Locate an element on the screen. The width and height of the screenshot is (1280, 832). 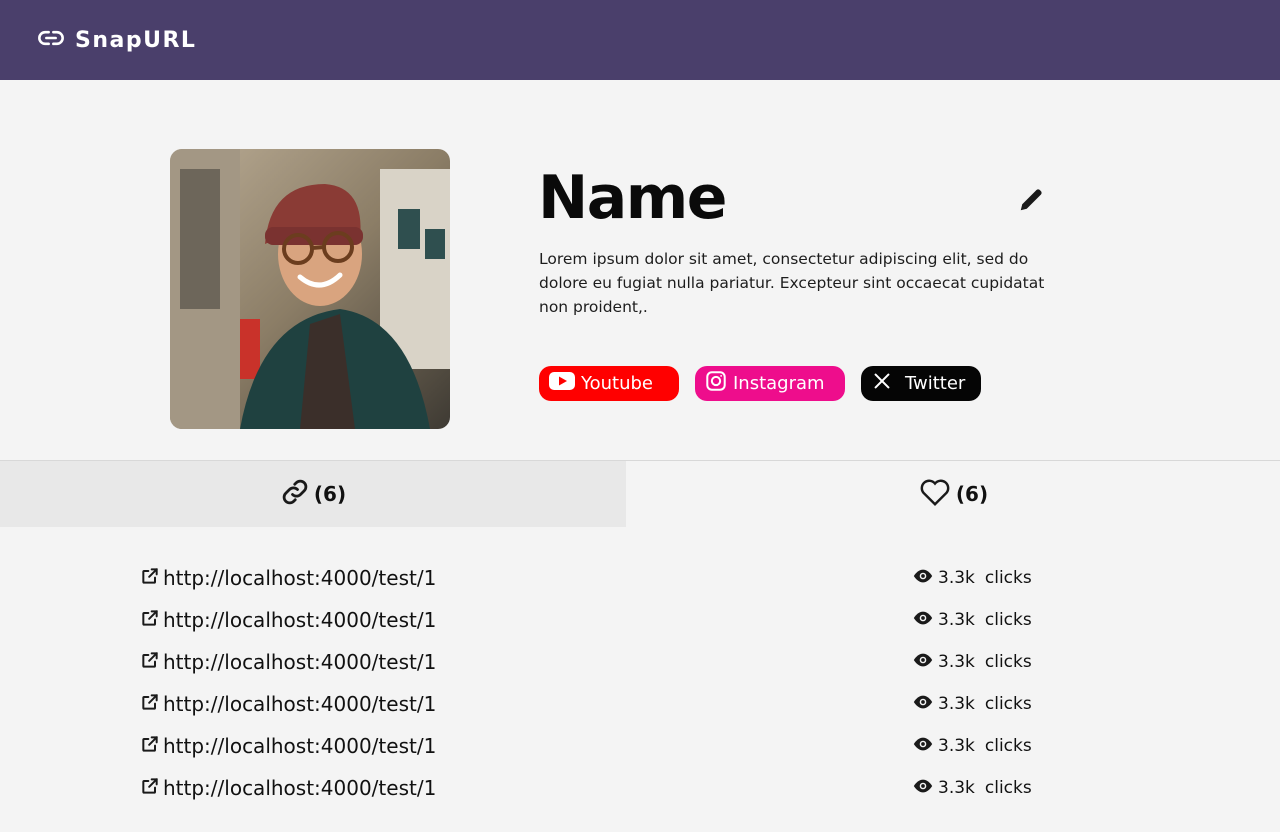
brand-logo: SnapURL is located at coordinates (116, 40).